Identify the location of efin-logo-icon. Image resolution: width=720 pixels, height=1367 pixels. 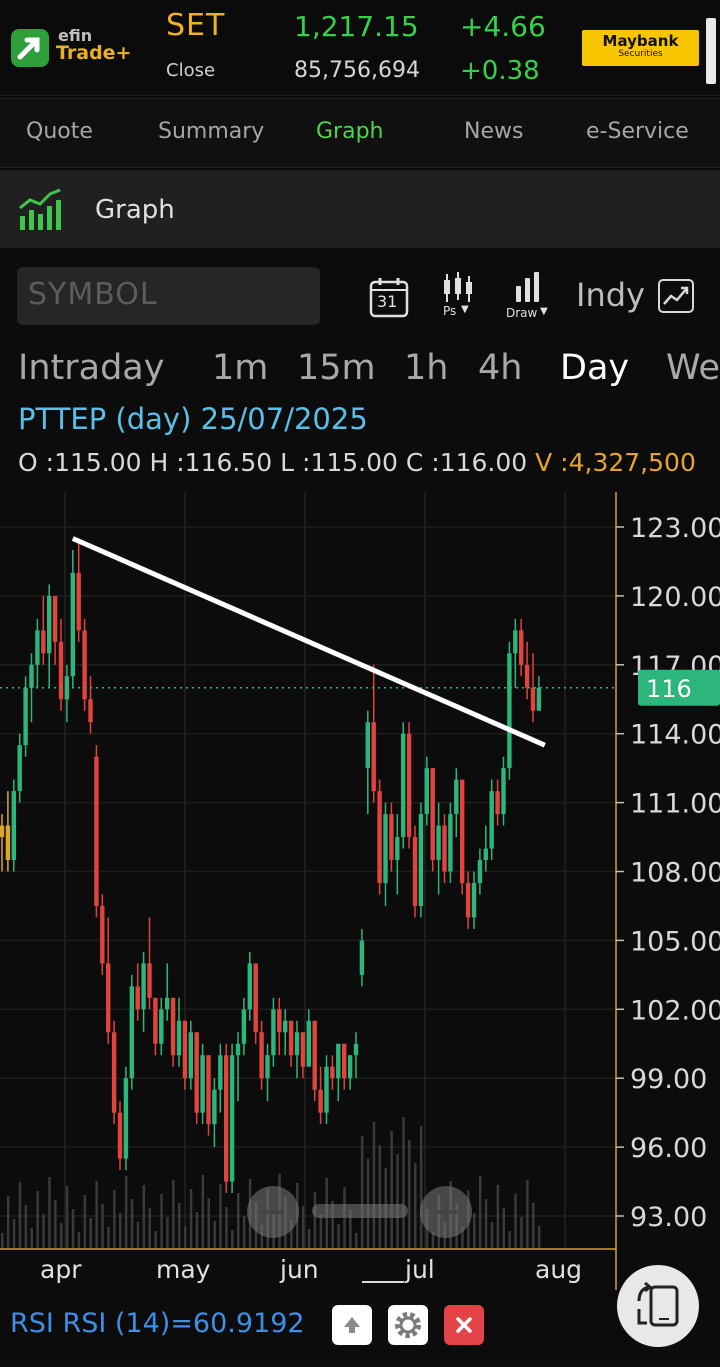
(30, 48).